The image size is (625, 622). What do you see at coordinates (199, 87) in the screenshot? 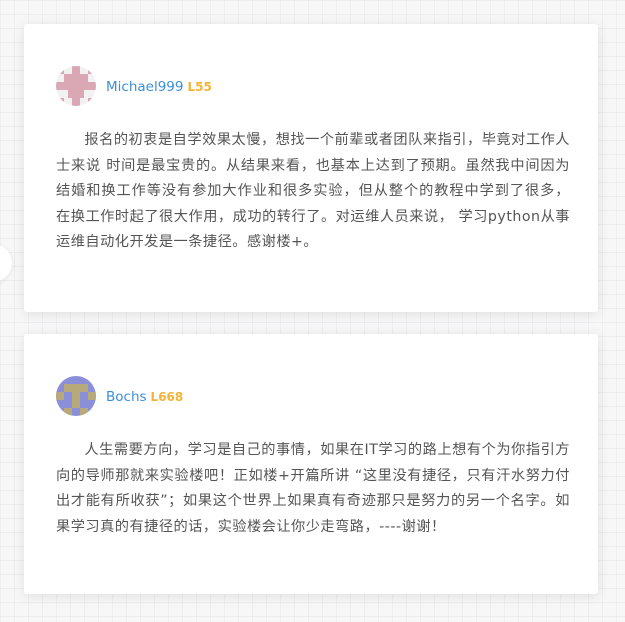
I see `user-level-badge: L55` at bounding box center [199, 87].